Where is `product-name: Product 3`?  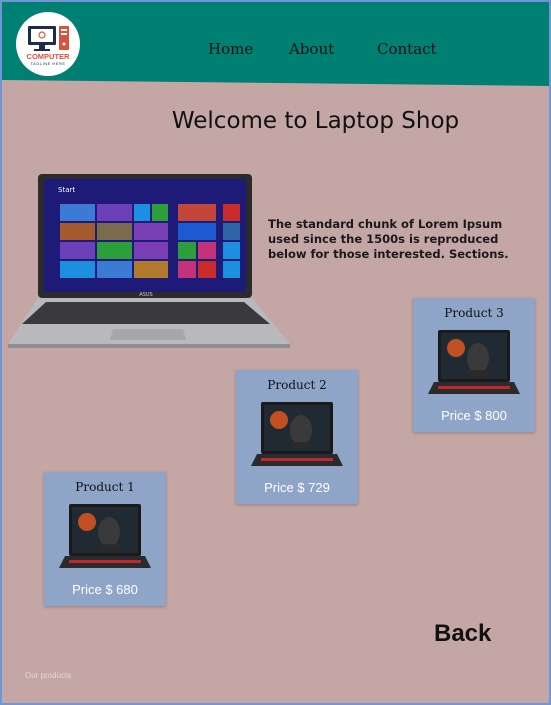 product-name: Product 3 is located at coordinates (474, 313).